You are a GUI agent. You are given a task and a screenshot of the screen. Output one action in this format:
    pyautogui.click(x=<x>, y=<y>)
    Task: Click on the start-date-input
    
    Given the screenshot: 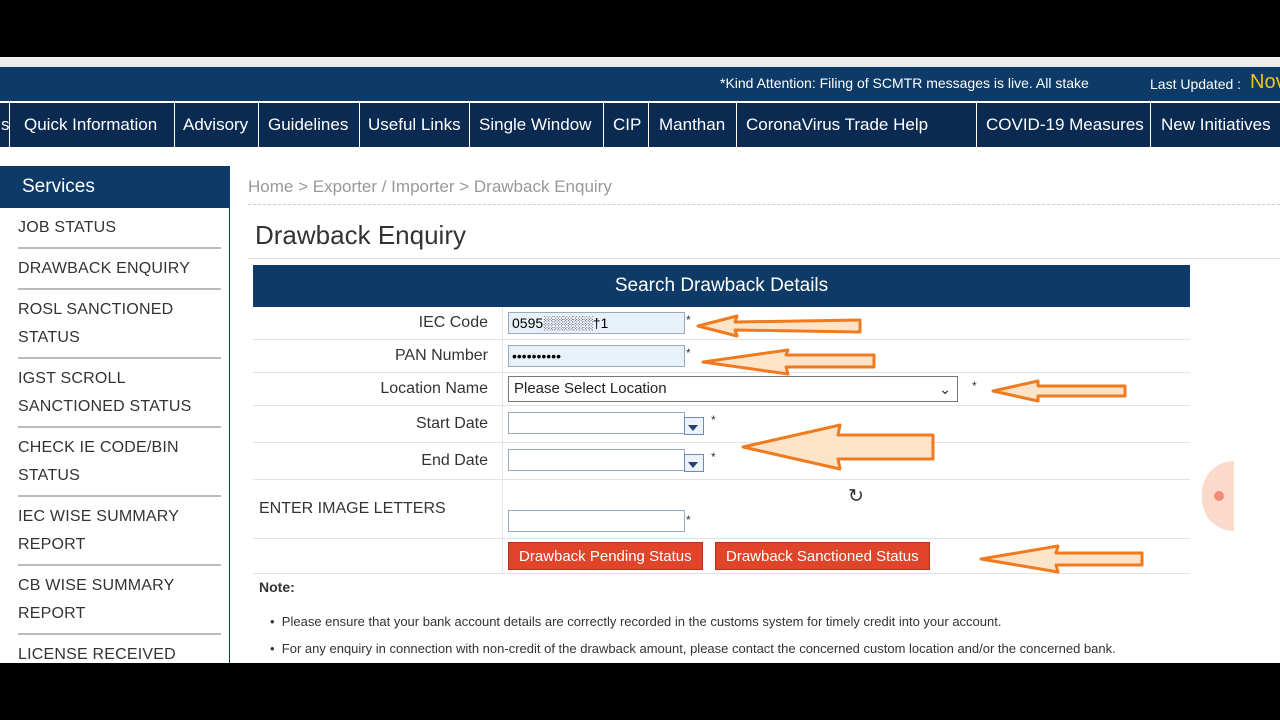 What is the action you would take?
    pyautogui.click(x=596, y=423)
    